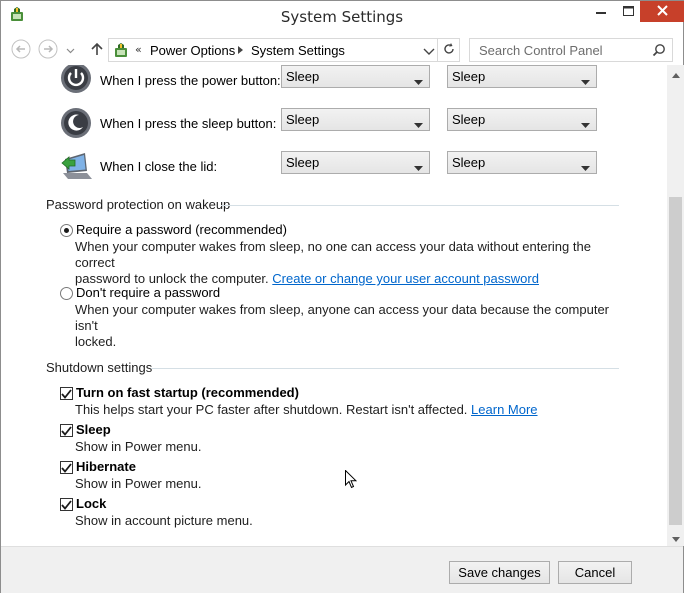 Image resolution: width=684 pixels, height=593 pixels. Describe the element at coordinates (138, 204) in the screenshot. I see `password-section-title: Password protection on wakeup` at that location.